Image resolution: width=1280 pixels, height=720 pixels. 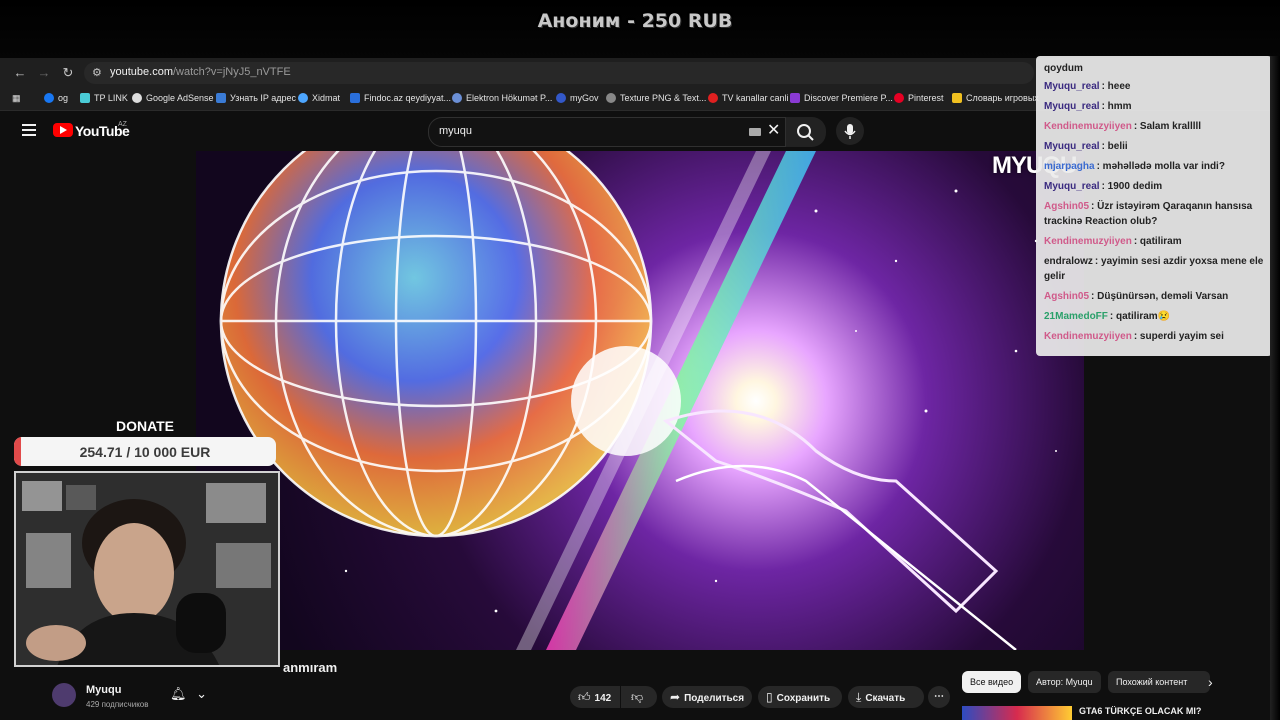 I want to click on close-icon: ✕, so click(x=773, y=131).